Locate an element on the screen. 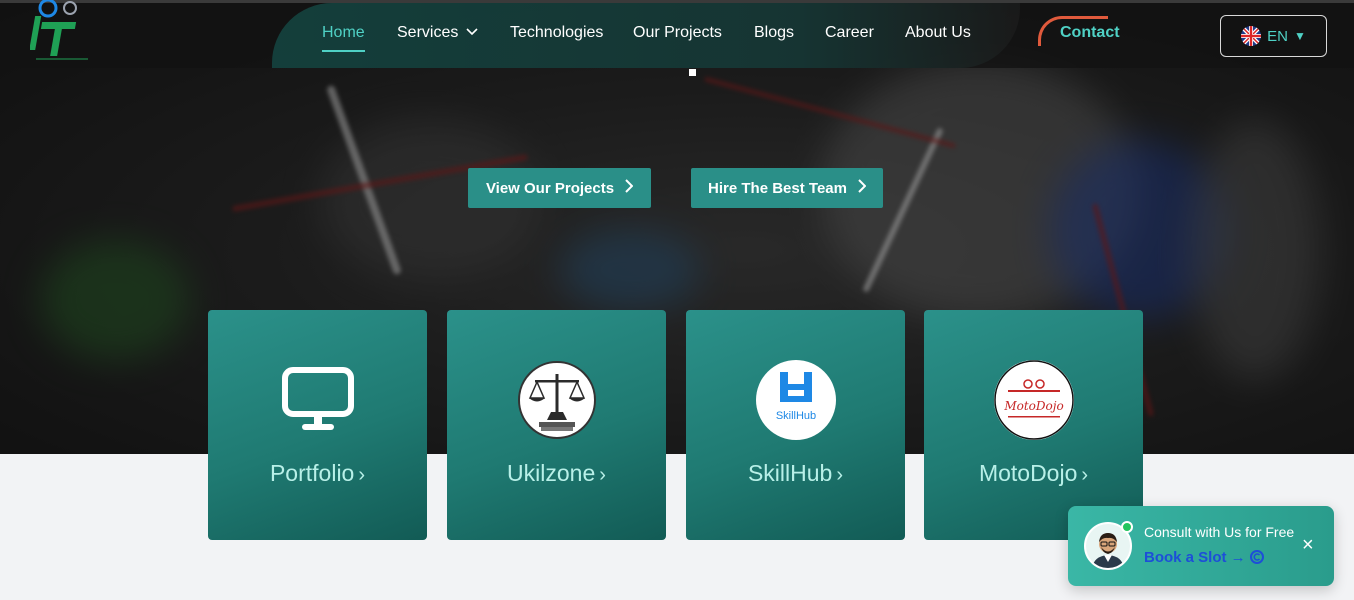 Image resolution: width=1354 pixels, height=600 pixels. contact-label: Contact is located at coordinates (1090, 32).